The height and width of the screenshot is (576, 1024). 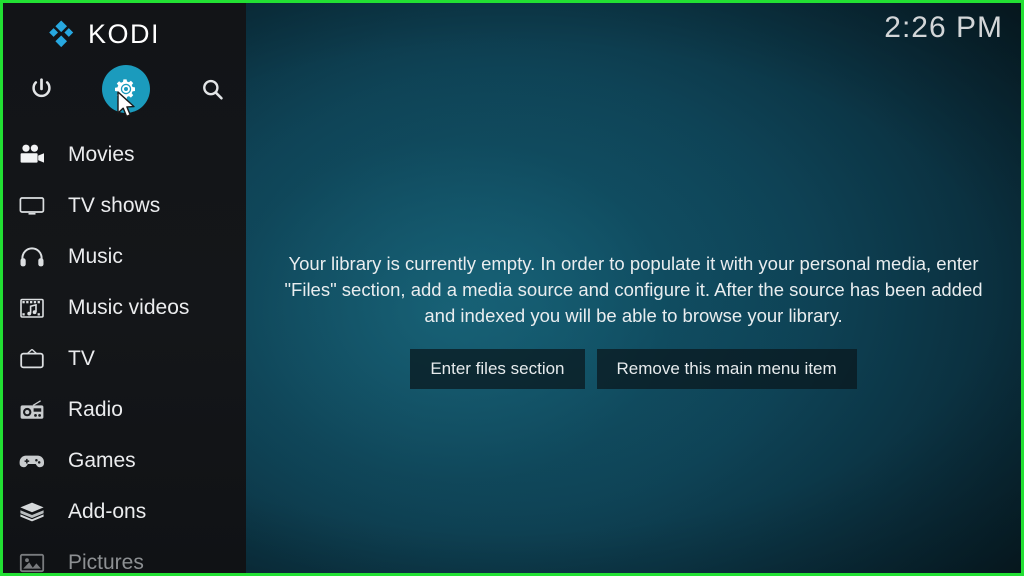 What do you see at coordinates (32, 359) in the screenshot?
I see `television-icon` at bounding box center [32, 359].